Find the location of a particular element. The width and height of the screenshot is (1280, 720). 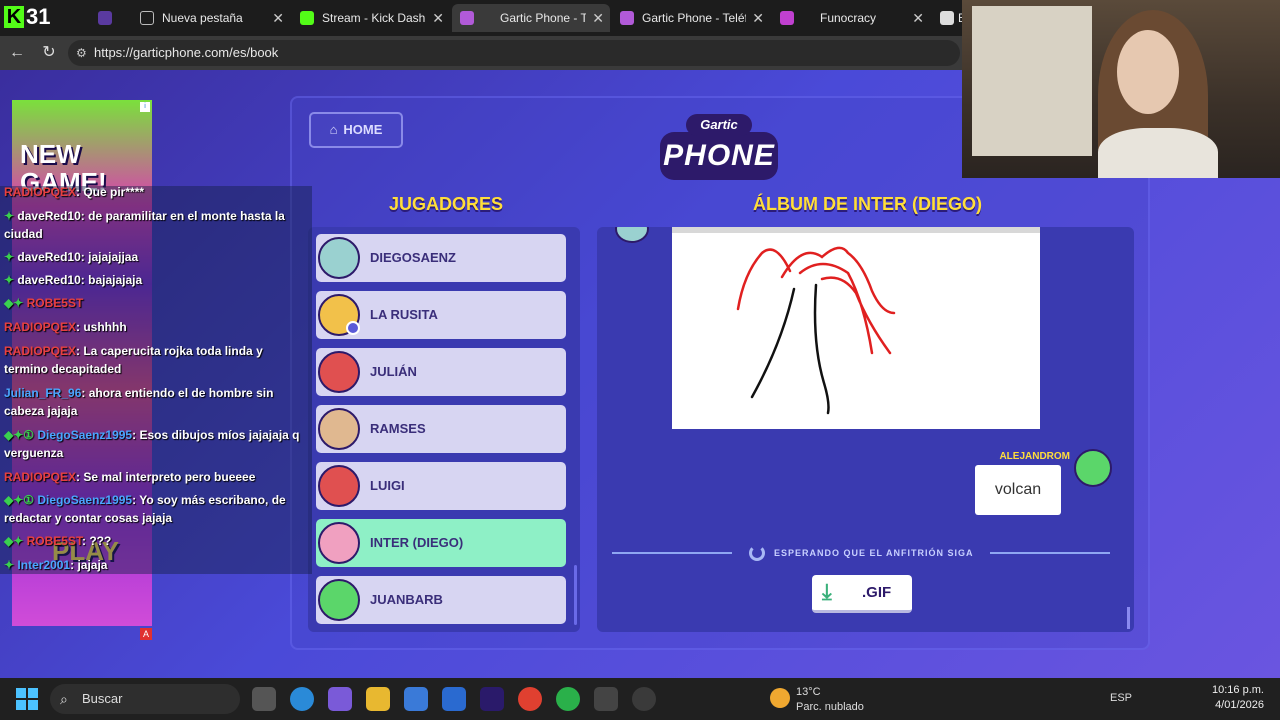

ad-badge: A is located at coordinates (146, 634).